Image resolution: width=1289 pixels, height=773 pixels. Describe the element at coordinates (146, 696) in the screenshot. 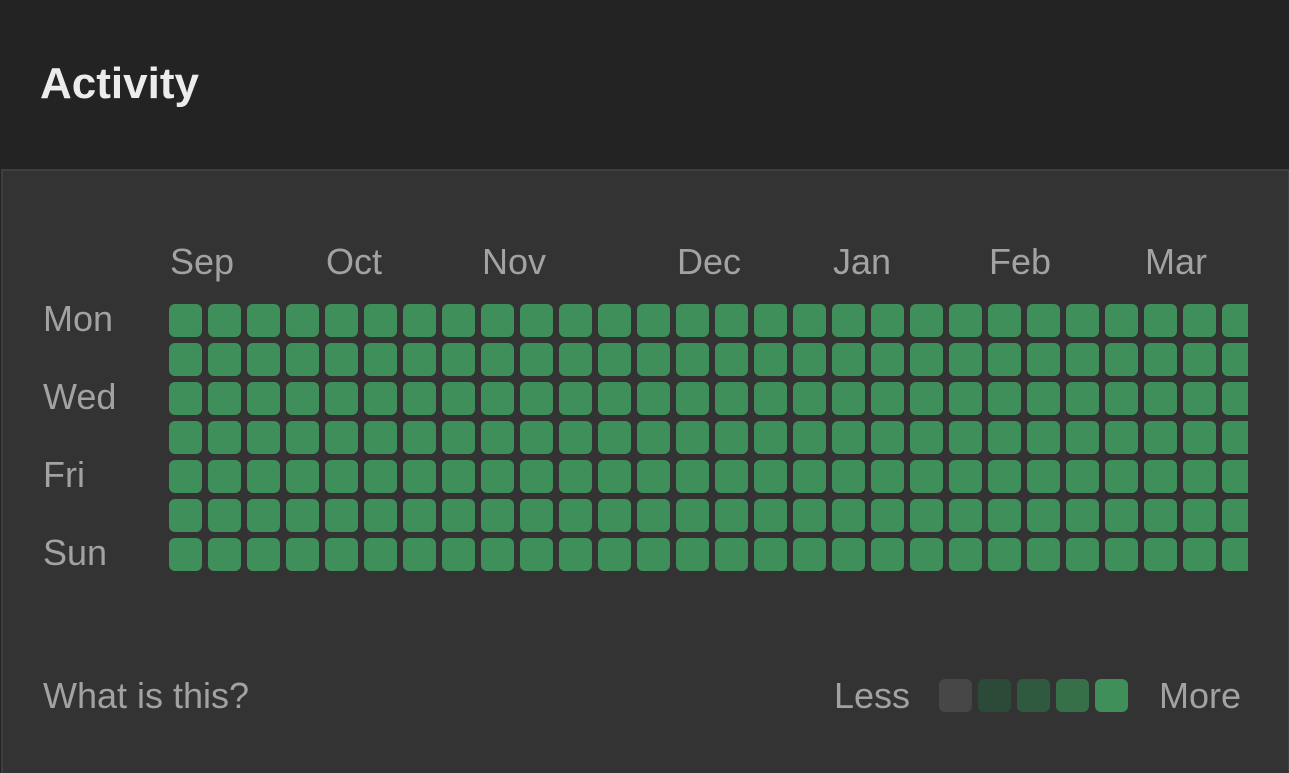

I see `what-is-this-link: What is this?` at that location.